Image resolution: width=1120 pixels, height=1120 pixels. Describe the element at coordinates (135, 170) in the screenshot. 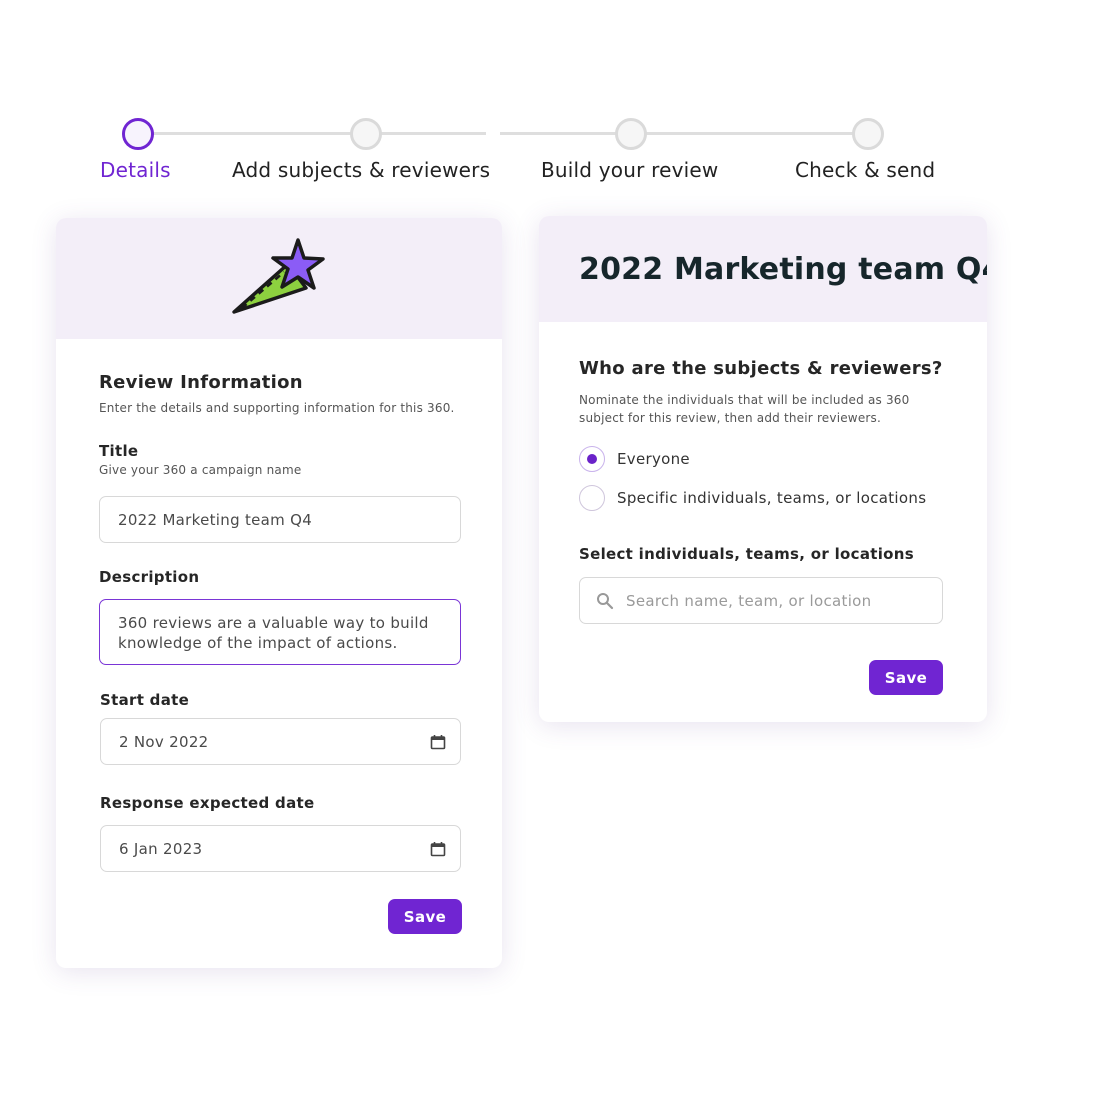

I see `step-label-details: Details` at that location.